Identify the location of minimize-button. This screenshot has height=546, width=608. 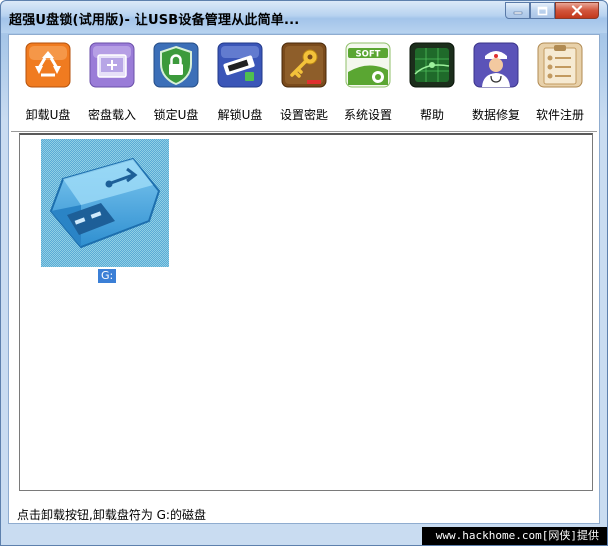
(517, 10).